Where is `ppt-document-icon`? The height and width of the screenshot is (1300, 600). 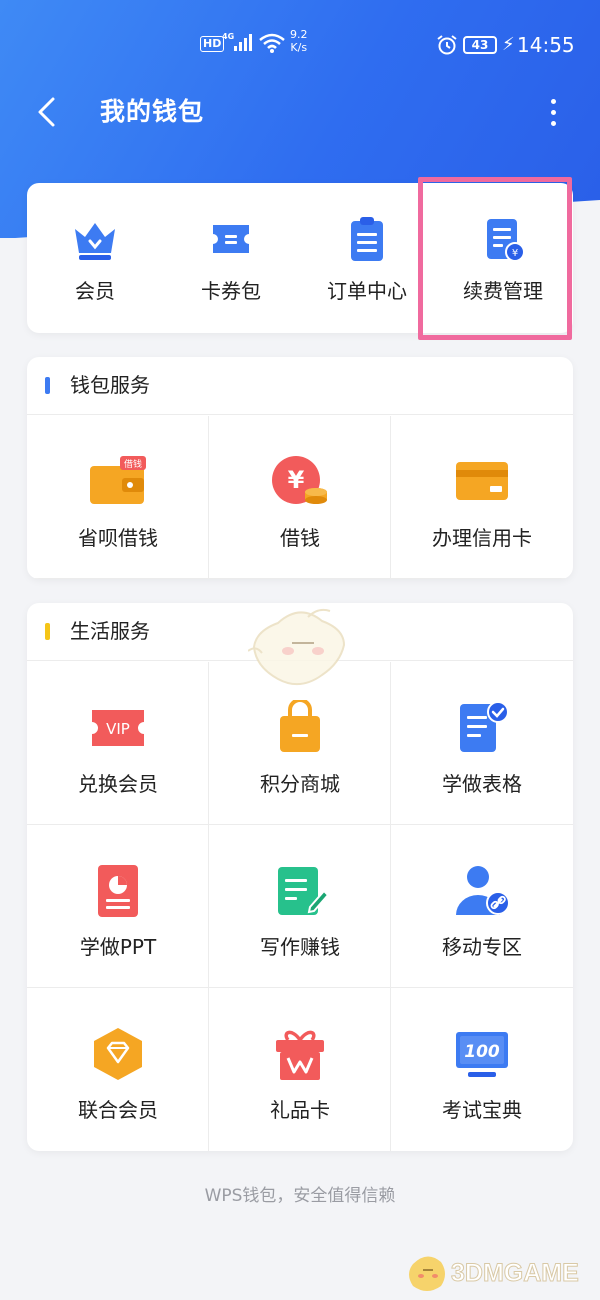 ppt-document-icon is located at coordinates (118, 891).